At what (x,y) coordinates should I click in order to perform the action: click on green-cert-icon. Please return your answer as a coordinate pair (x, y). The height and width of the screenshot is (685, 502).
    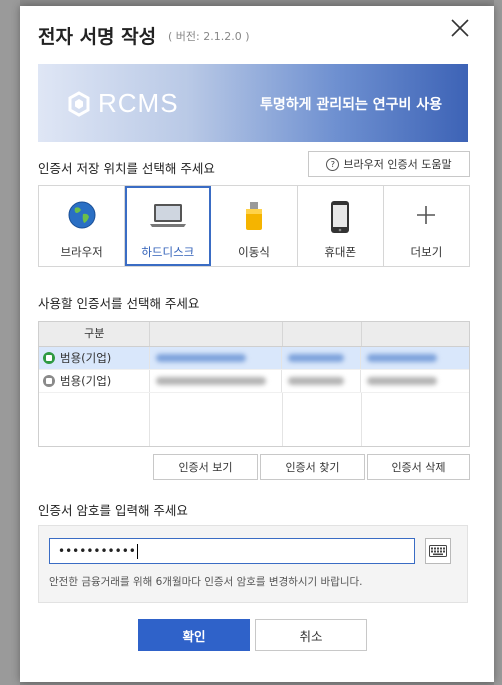
    Looking at the image, I should click on (49, 358).